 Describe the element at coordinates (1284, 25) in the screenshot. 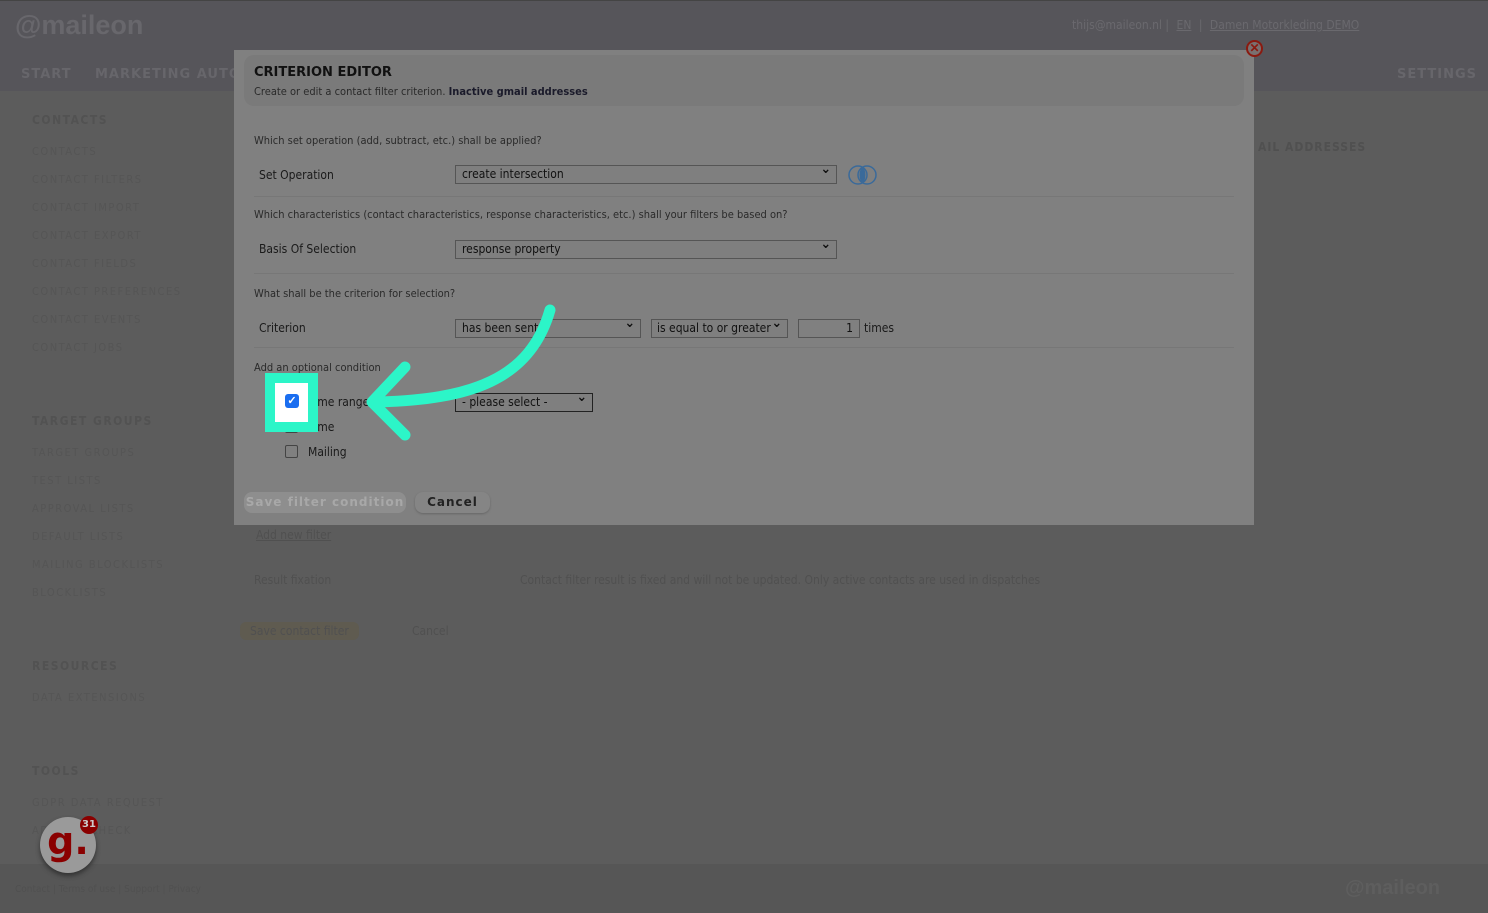

I see `account-link: Damen Motorkleding DEMO` at that location.